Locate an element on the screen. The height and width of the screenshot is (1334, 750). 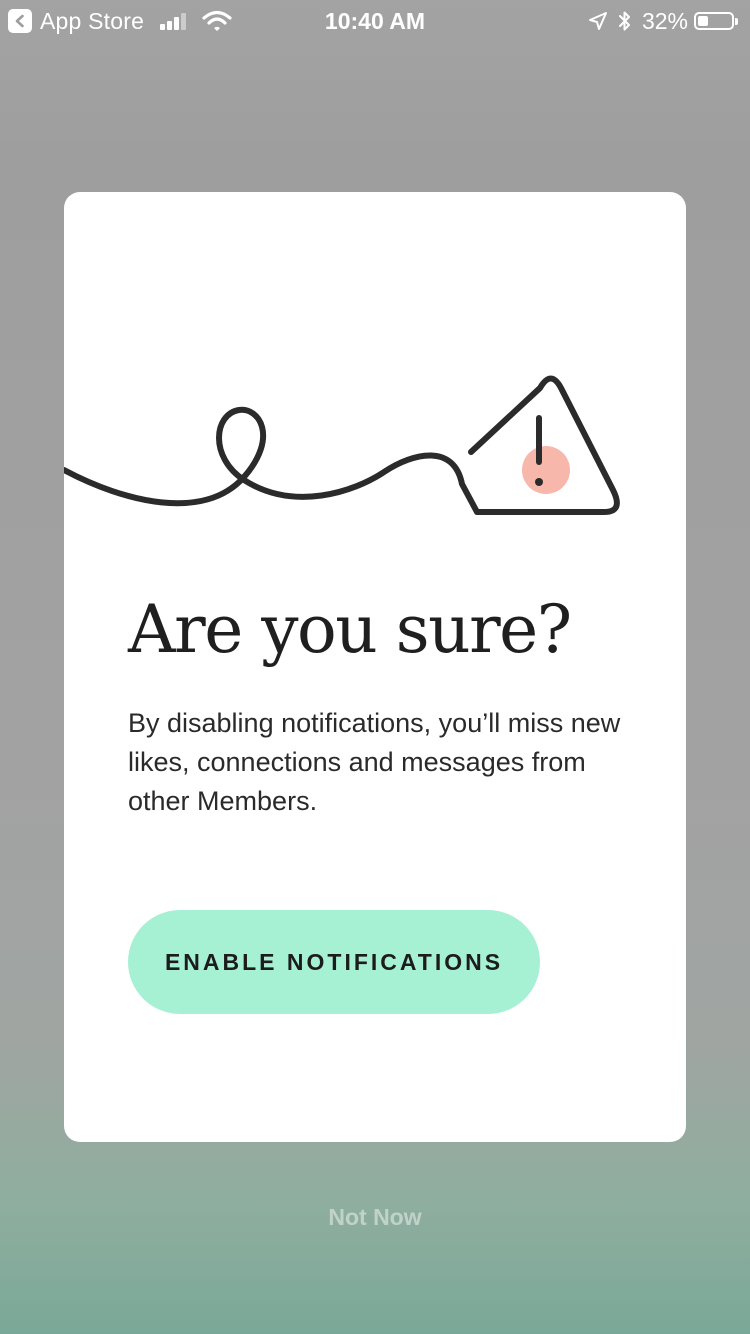
exclamation-dot is located at coordinates (539, 482).